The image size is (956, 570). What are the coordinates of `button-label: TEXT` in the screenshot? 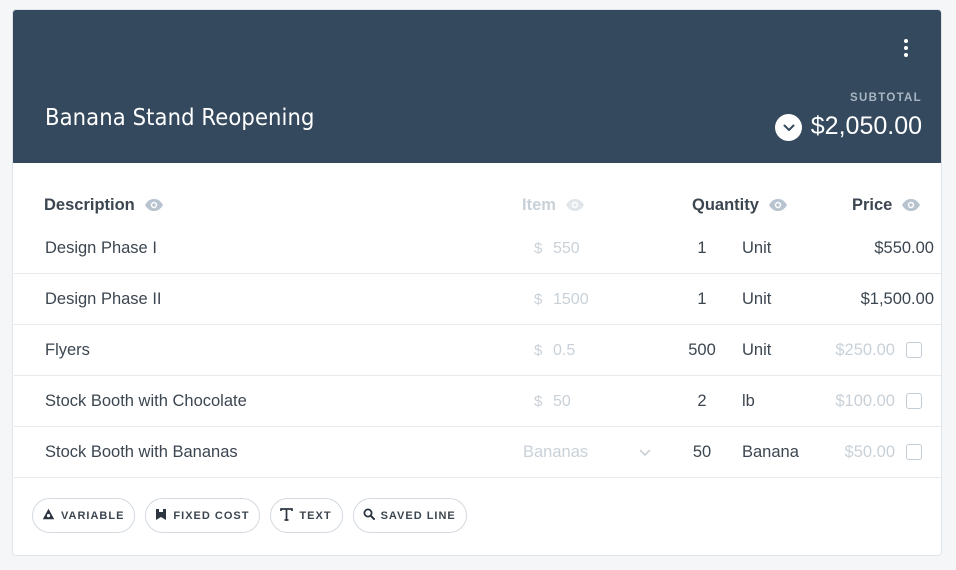 It's located at (315, 515).